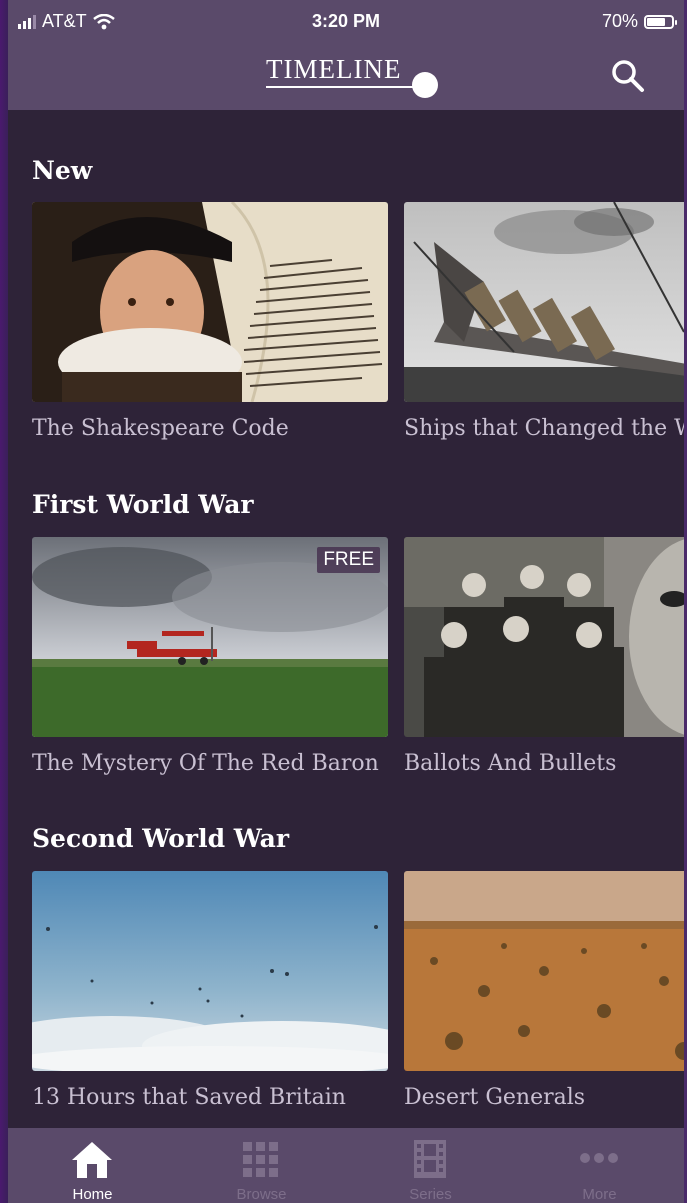 Image resolution: width=687 pixels, height=1203 pixels. What do you see at coordinates (333, 69) in the screenshot?
I see `app-logo: TIMELINE` at bounding box center [333, 69].